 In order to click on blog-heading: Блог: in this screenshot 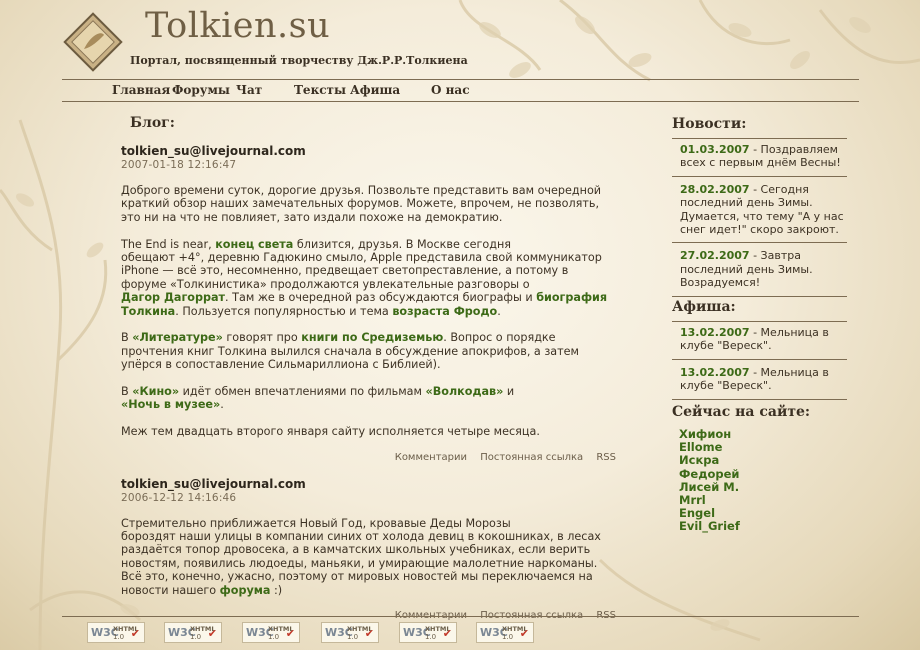, I will do `click(152, 123)`.